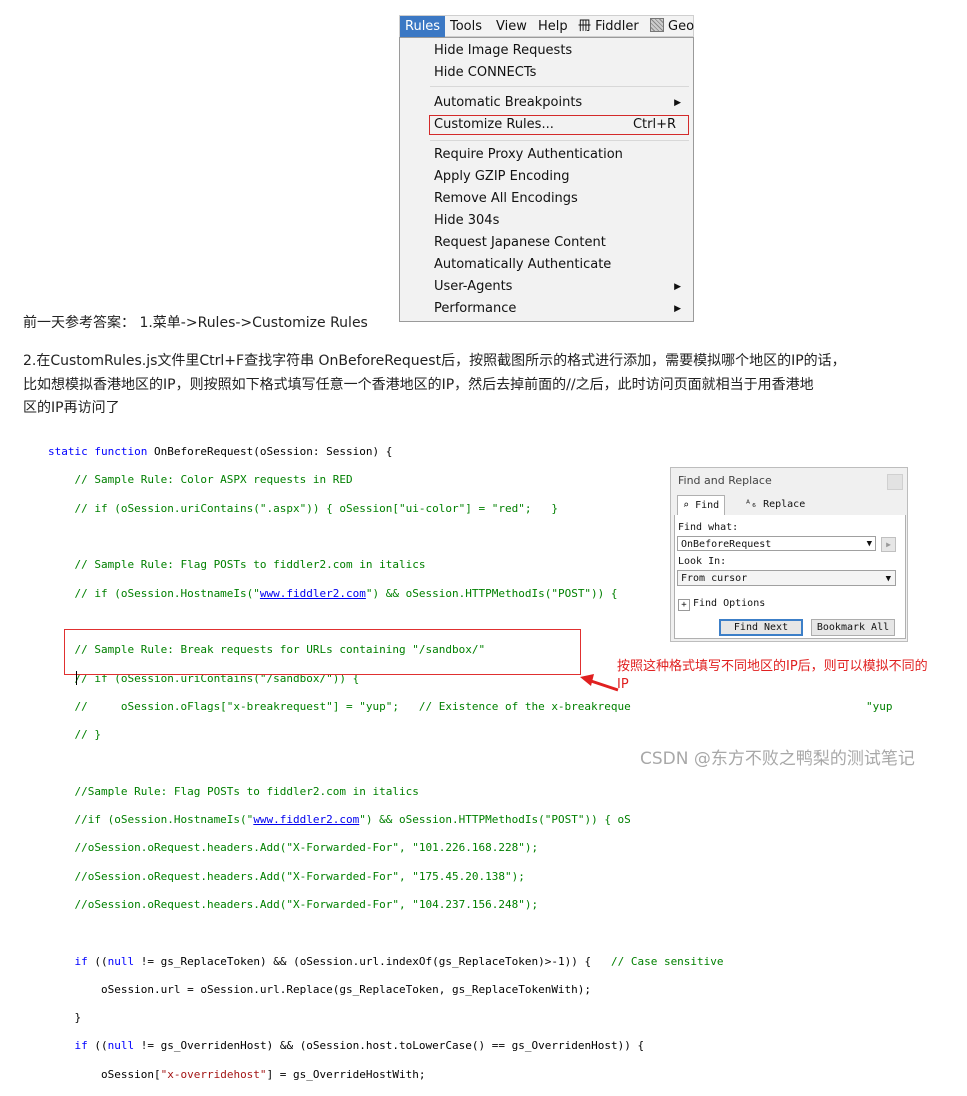 Image resolution: width=967 pixels, height=1096 pixels. I want to click on menu-item-auto-authenticate: Automatically Authenticate, so click(559, 265).